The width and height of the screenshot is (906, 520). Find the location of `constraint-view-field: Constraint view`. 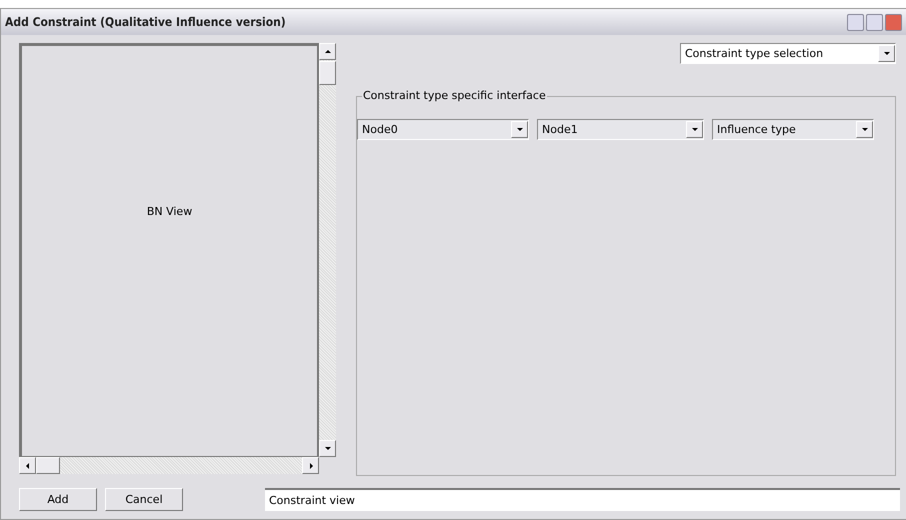

constraint-view-field: Constraint view is located at coordinates (582, 499).